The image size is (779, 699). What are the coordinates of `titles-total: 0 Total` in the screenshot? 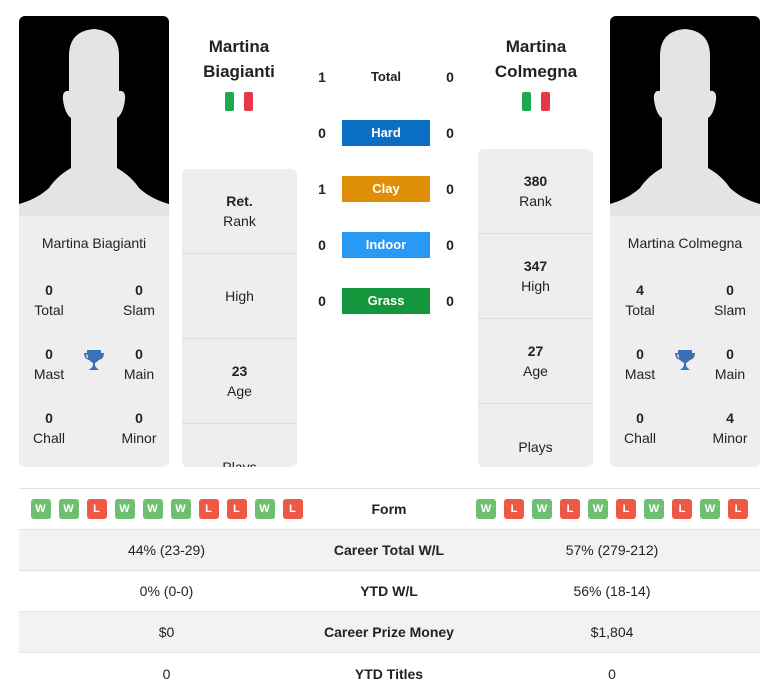 It's located at (49, 300).